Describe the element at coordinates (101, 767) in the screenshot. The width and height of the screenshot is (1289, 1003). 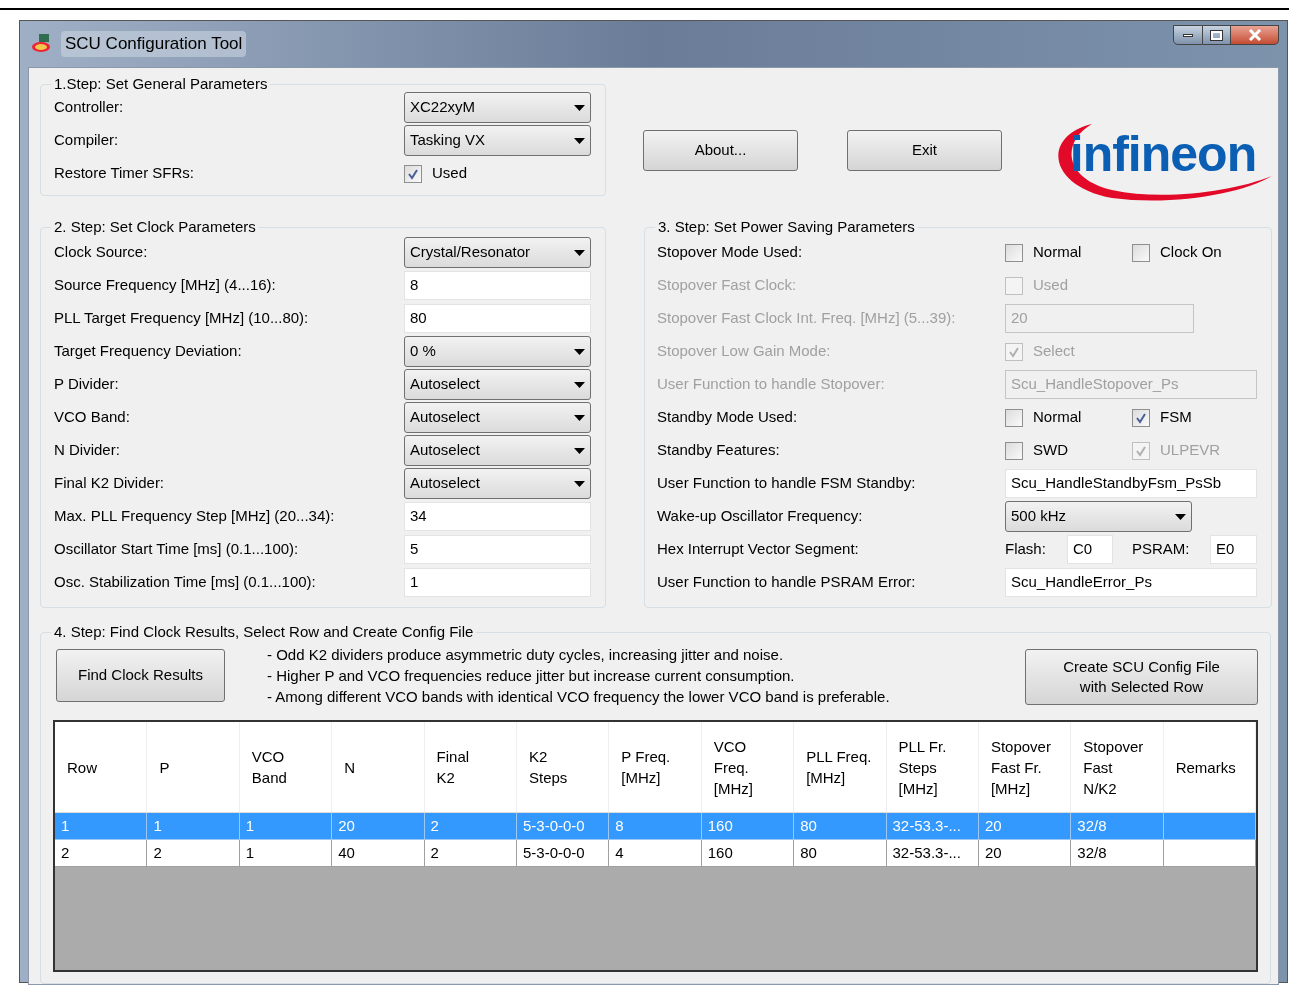
I see `column-header: Row` at that location.